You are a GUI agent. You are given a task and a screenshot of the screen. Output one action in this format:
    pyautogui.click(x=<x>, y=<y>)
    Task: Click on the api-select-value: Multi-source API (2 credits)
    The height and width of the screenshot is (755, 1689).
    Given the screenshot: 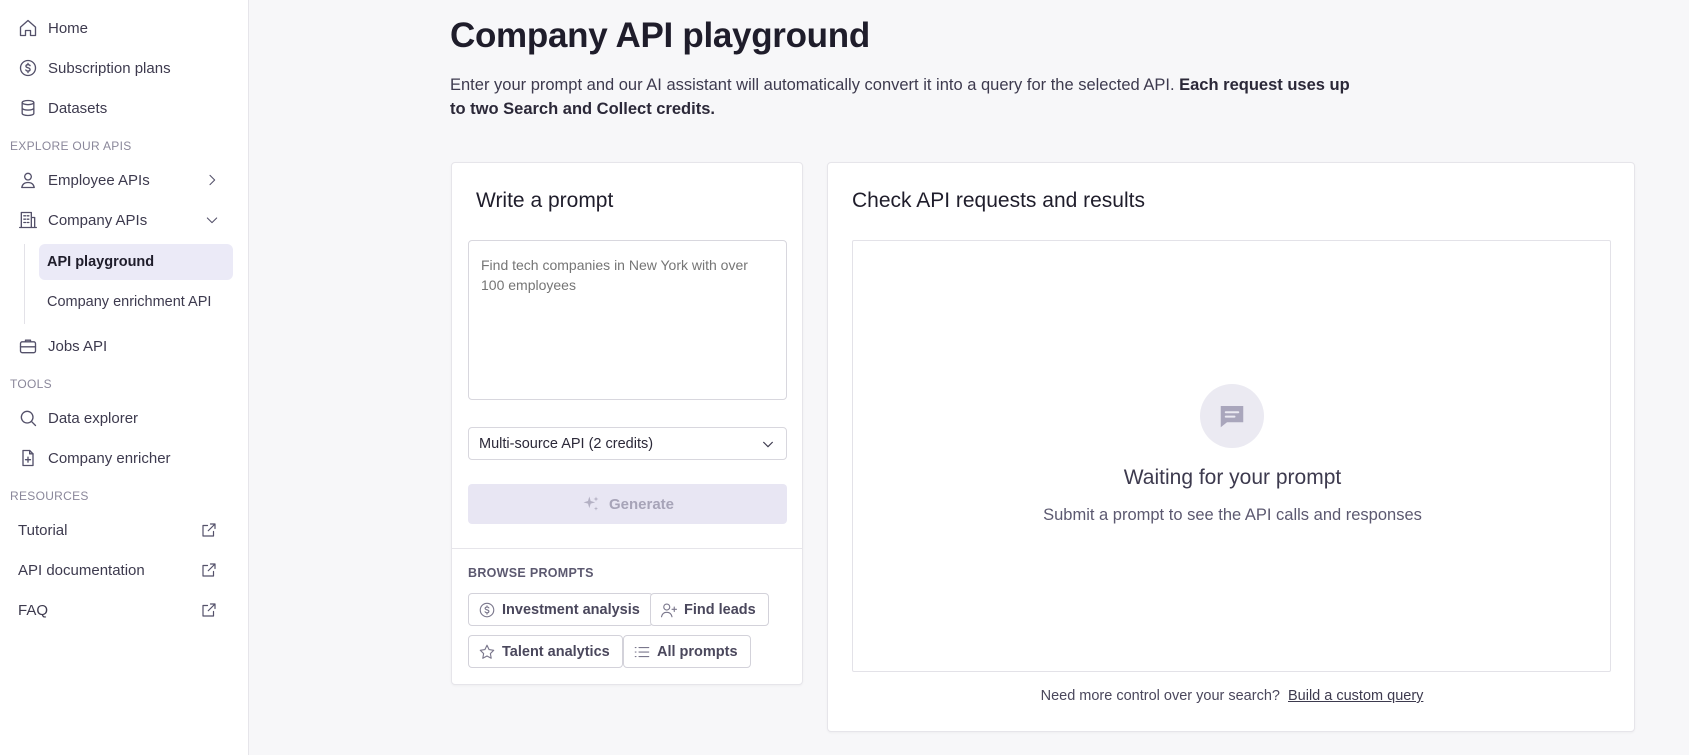 What is the action you would take?
    pyautogui.click(x=566, y=443)
    